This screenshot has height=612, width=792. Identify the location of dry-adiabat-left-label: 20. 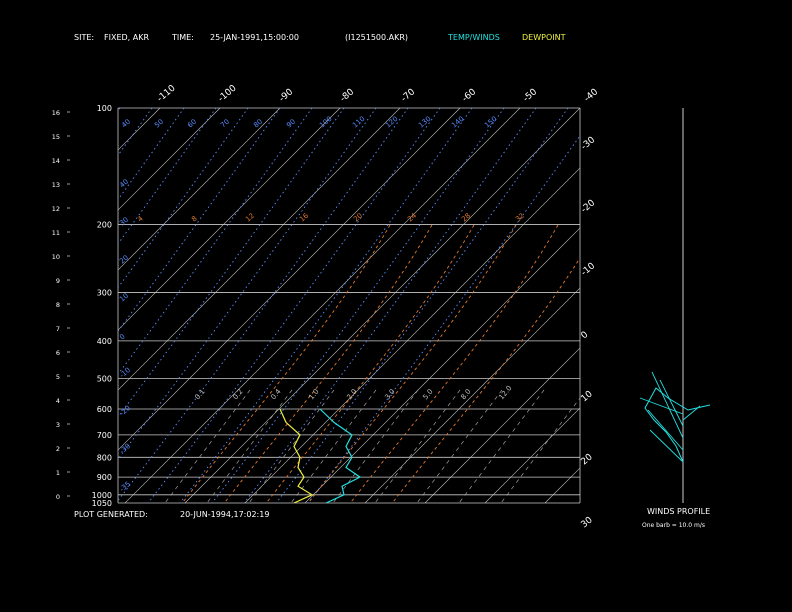
(124, 260).